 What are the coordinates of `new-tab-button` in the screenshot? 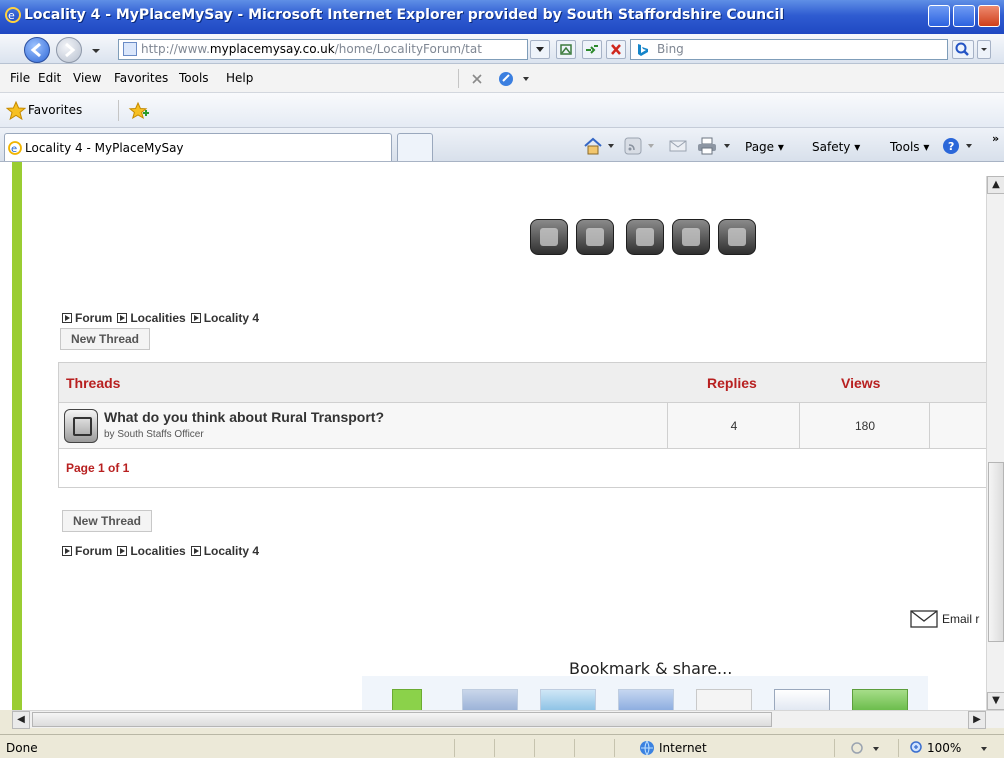 It's located at (415, 147).